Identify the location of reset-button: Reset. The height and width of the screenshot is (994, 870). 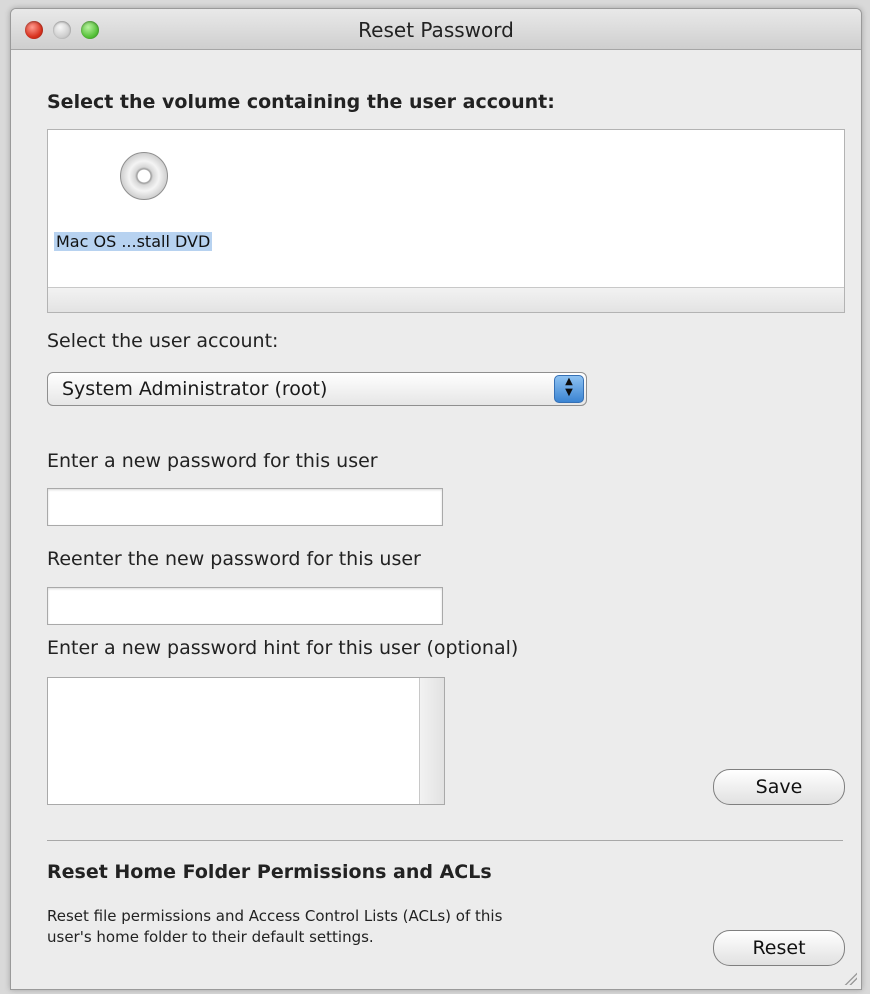
(779, 948).